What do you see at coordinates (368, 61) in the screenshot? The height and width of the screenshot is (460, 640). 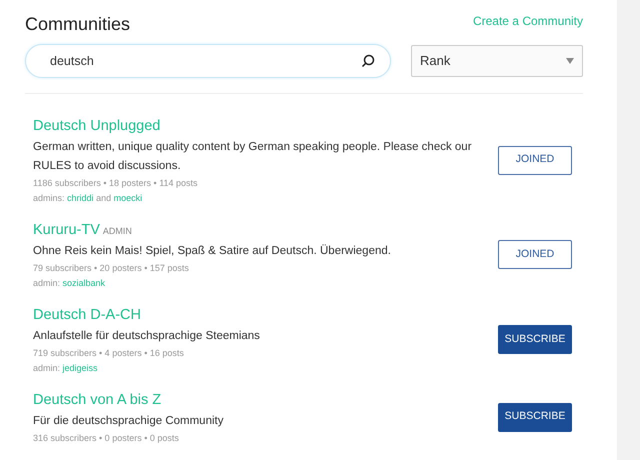 I see `search-icon` at bounding box center [368, 61].